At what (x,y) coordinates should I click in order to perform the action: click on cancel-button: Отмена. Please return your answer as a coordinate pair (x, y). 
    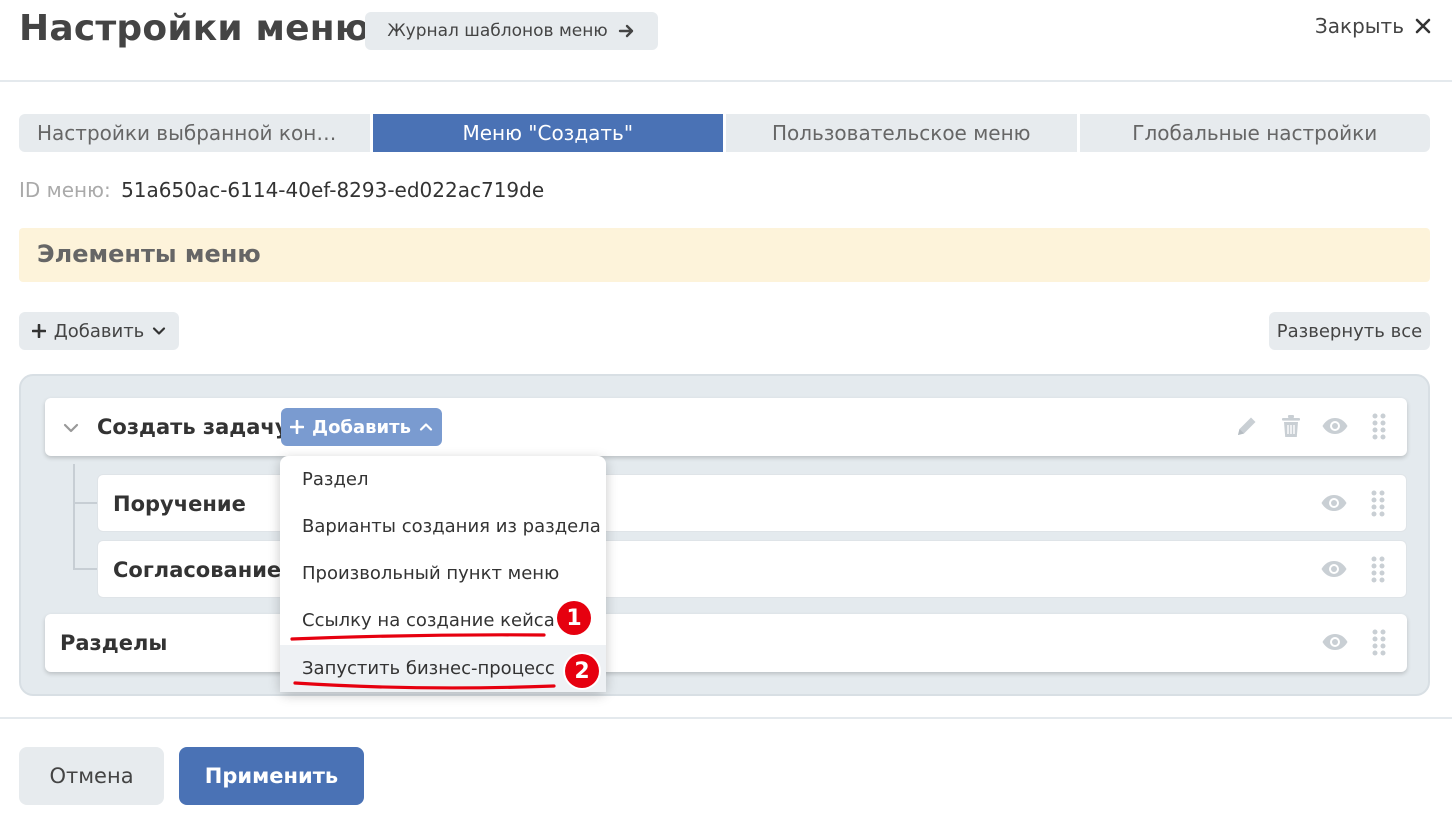
    Looking at the image, I should click on (91, 776).